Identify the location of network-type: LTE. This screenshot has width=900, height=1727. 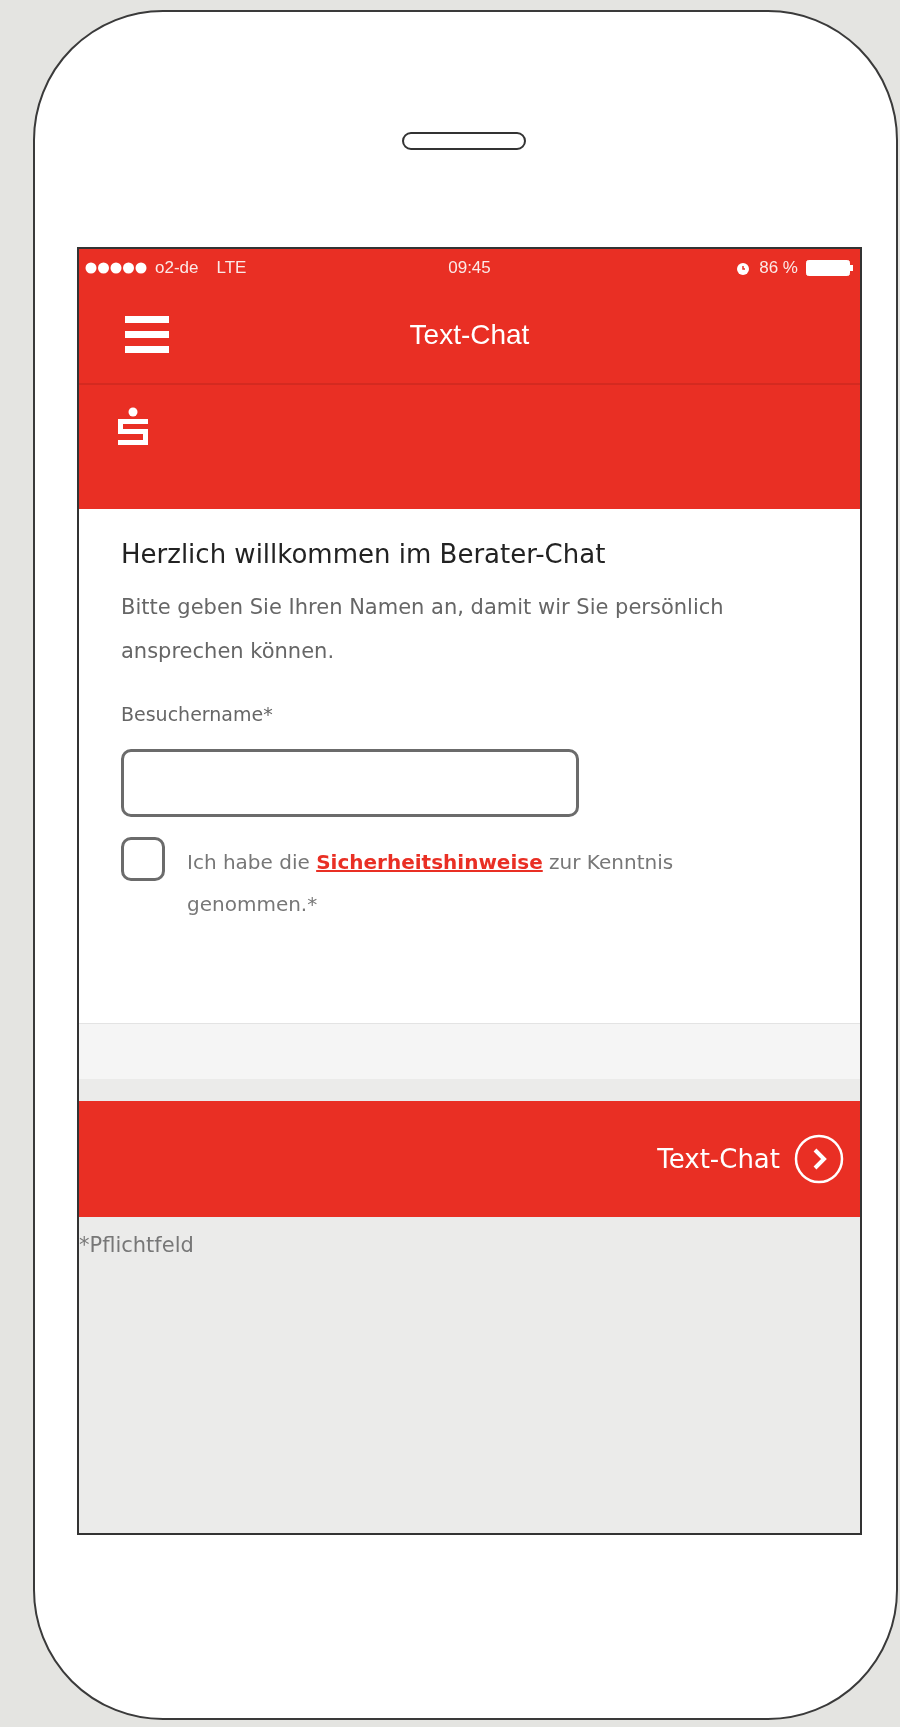
(231, 268).